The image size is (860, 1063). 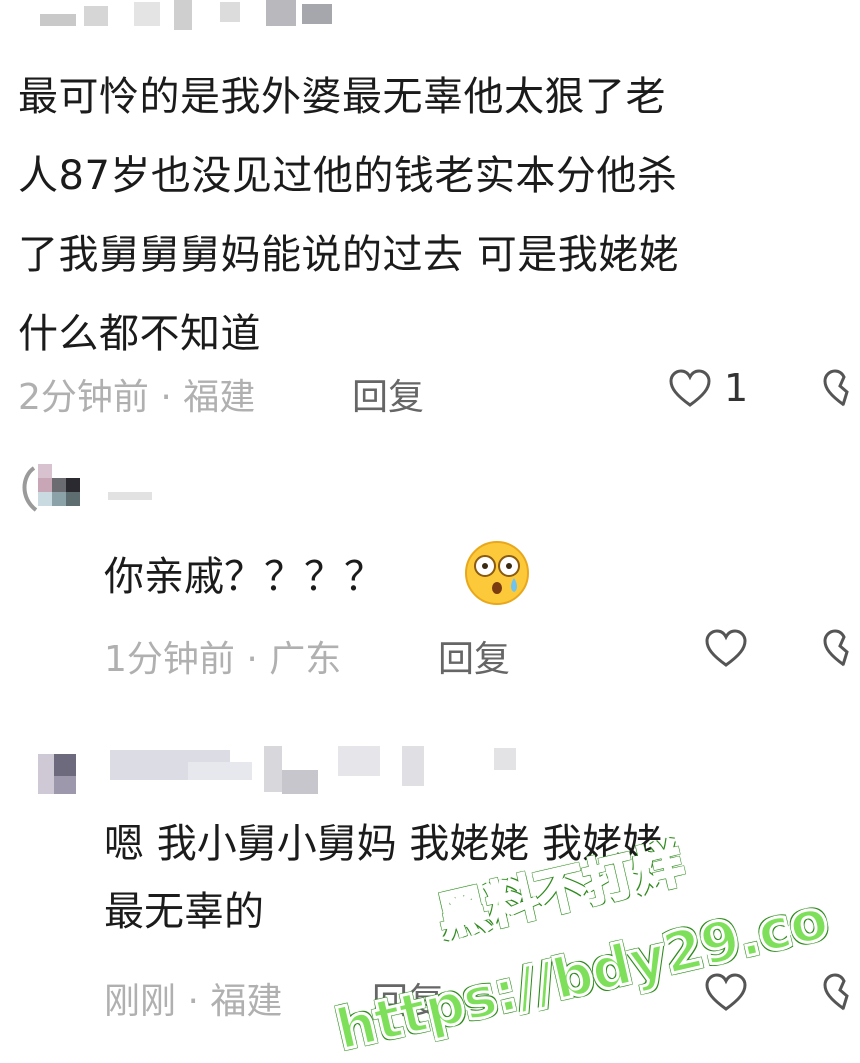 What do you see at coordinates (497, 573) in the screenshot?
I see `flushed-face-emoji` at bounding box center [497, 573].